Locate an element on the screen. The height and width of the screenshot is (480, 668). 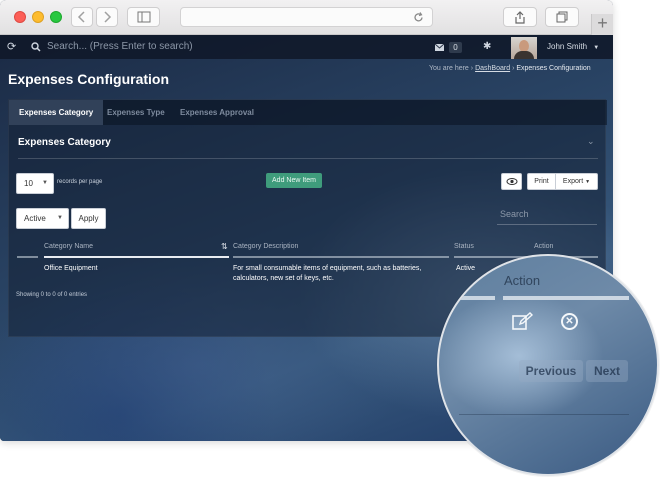
gear-icon: ✱ is located at coordinates (487, 47).